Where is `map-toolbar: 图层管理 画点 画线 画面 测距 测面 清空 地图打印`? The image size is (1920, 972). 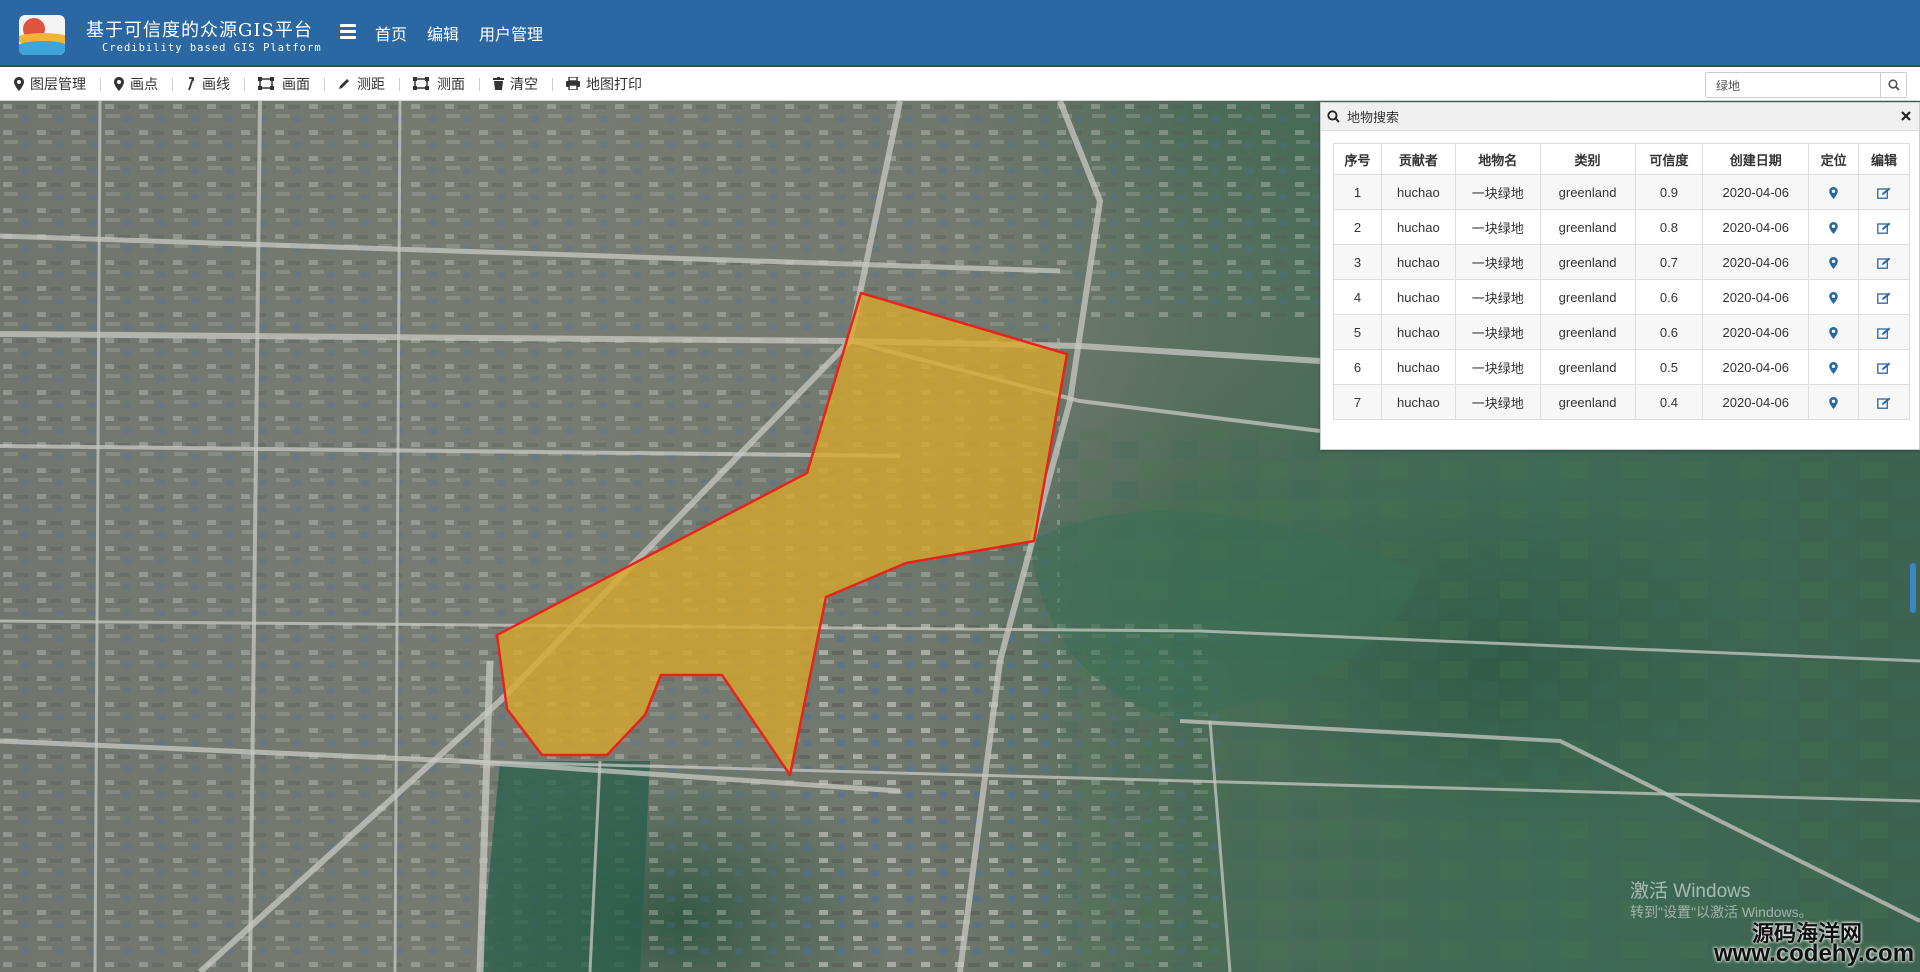 map-toolbar: 图层管理 画点 画线 画面 测距 测面 清空 地图打印 is located at coordinates (960, 84).